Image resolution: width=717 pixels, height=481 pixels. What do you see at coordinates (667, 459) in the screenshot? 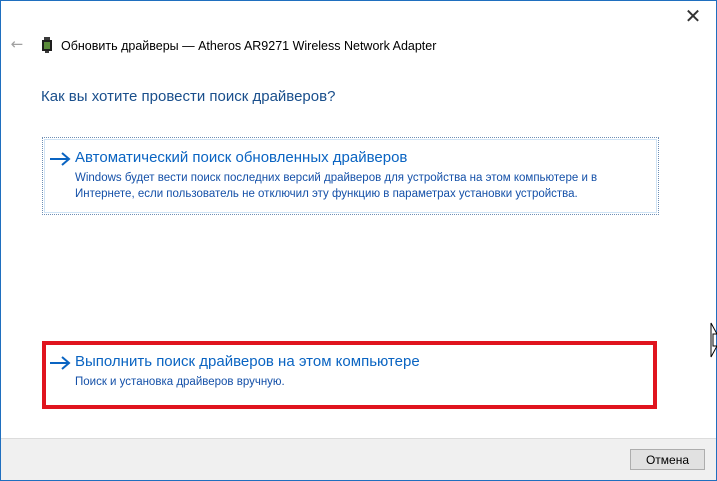
I see `cancel-button: Отмена` at bounding box center [667, 459].